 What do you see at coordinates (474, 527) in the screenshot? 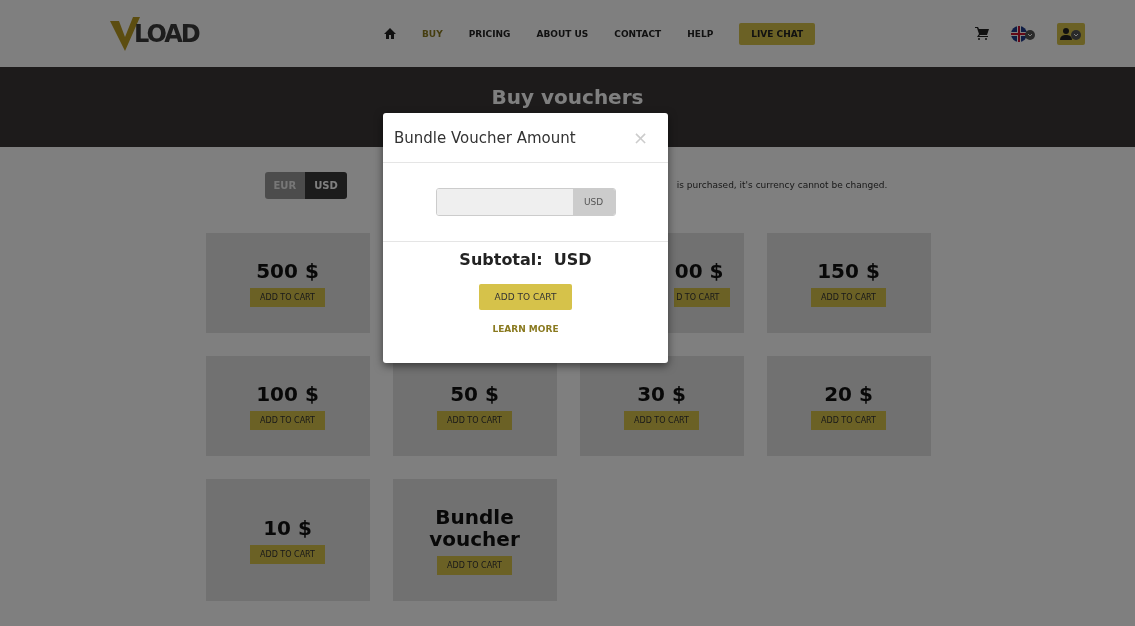
I see `voucher-amount: Bundle voucher` at bounding box center [474, 527].